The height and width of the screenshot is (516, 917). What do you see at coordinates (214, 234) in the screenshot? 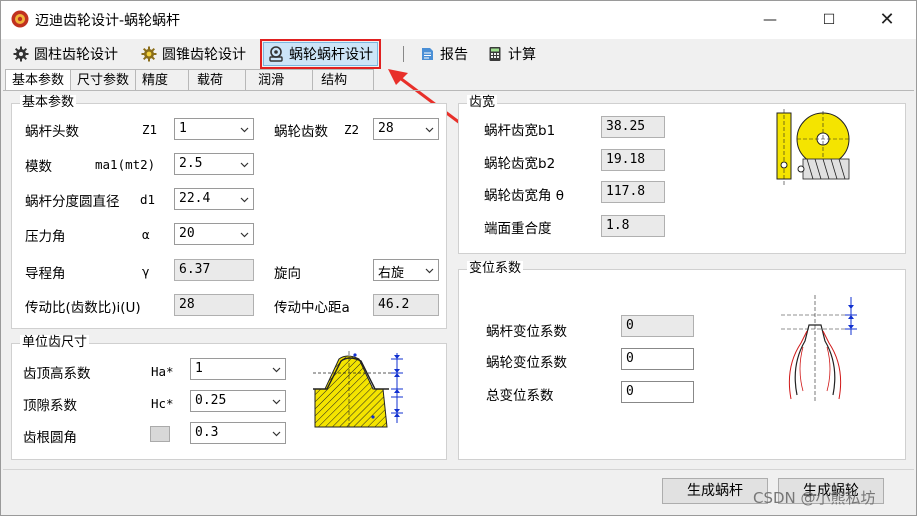
I see `pressure-angle-select: 20` at bounding box center [214, 234].